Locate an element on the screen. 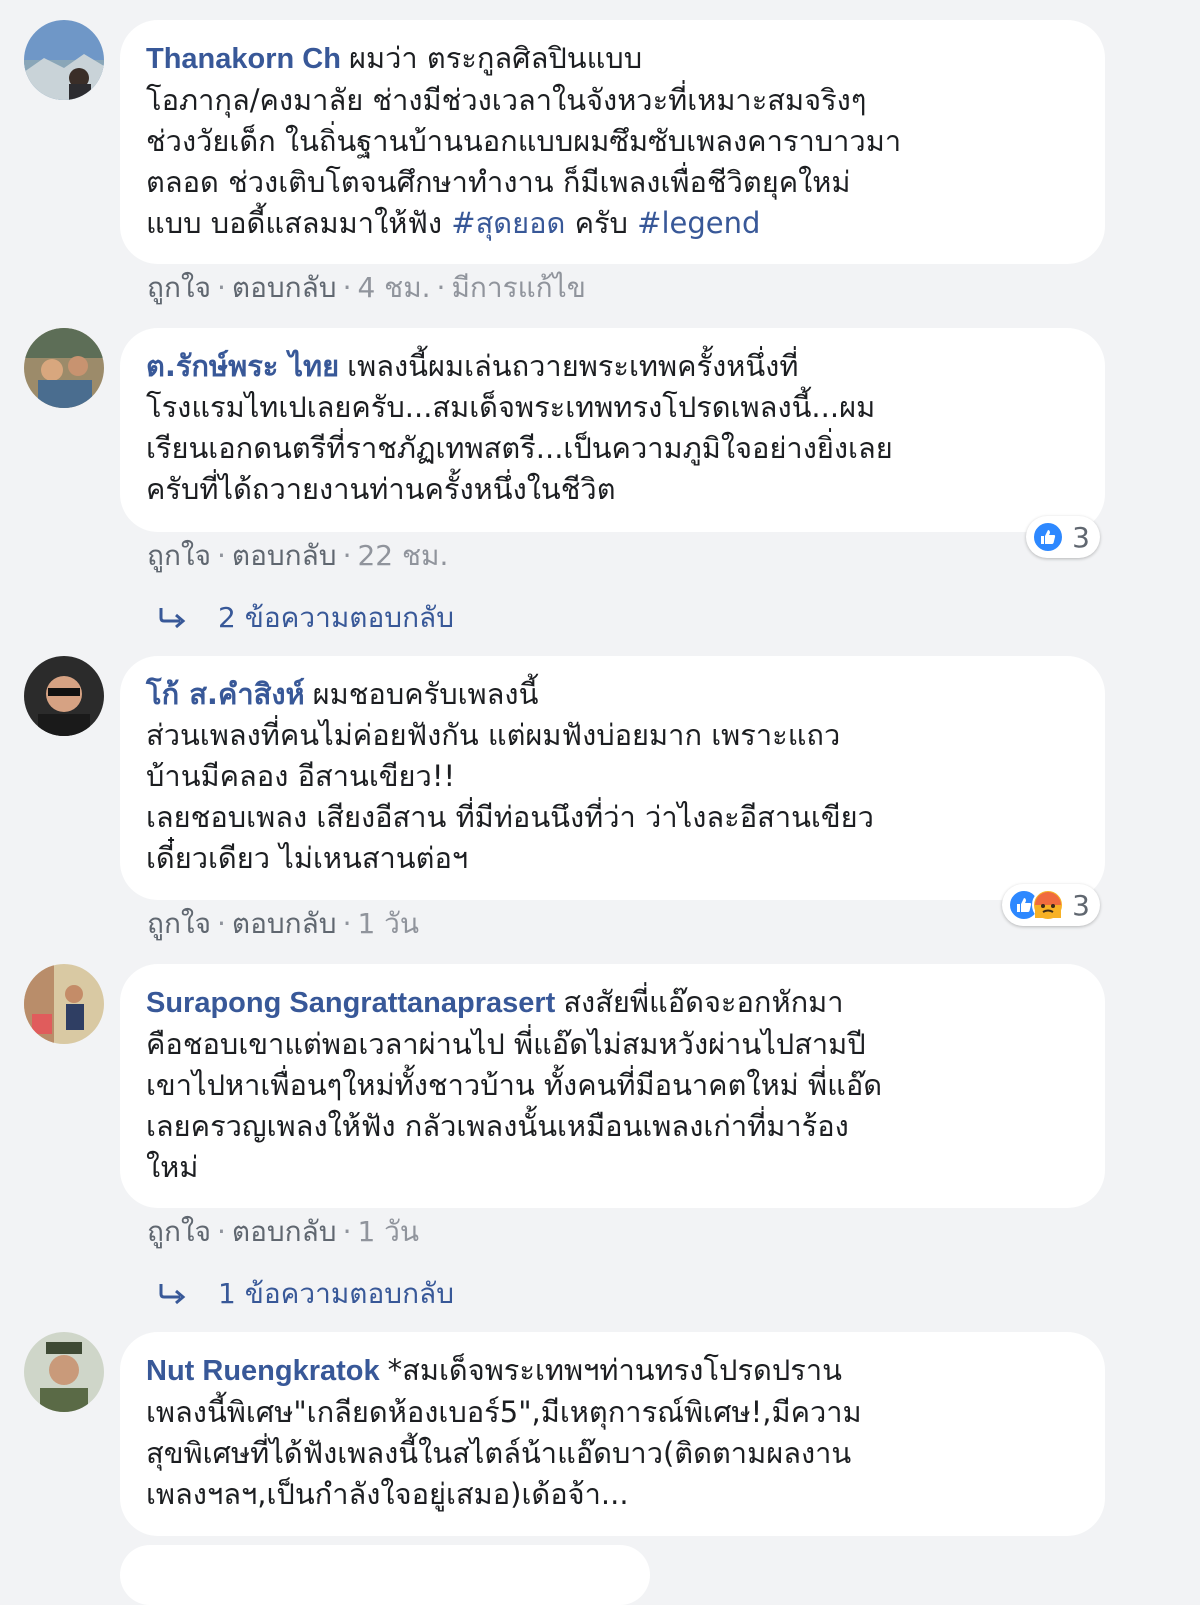 The image size is (1200, 1605). timestamp: 22 ชม. is located at coordinates (402, 555).